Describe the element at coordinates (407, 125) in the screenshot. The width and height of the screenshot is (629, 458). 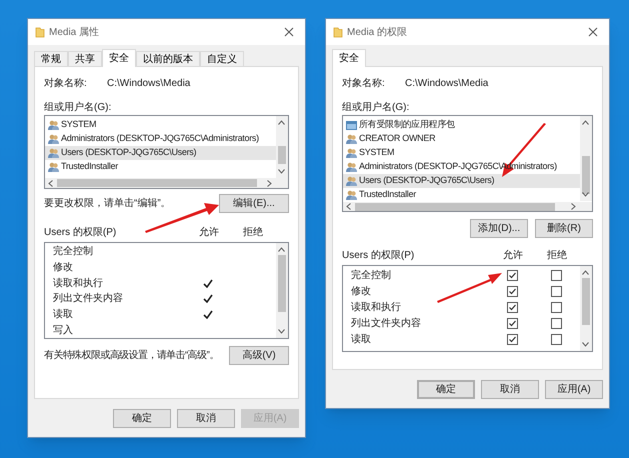
I see `list-item-text: 所有受限制的应用程序包` at that location.